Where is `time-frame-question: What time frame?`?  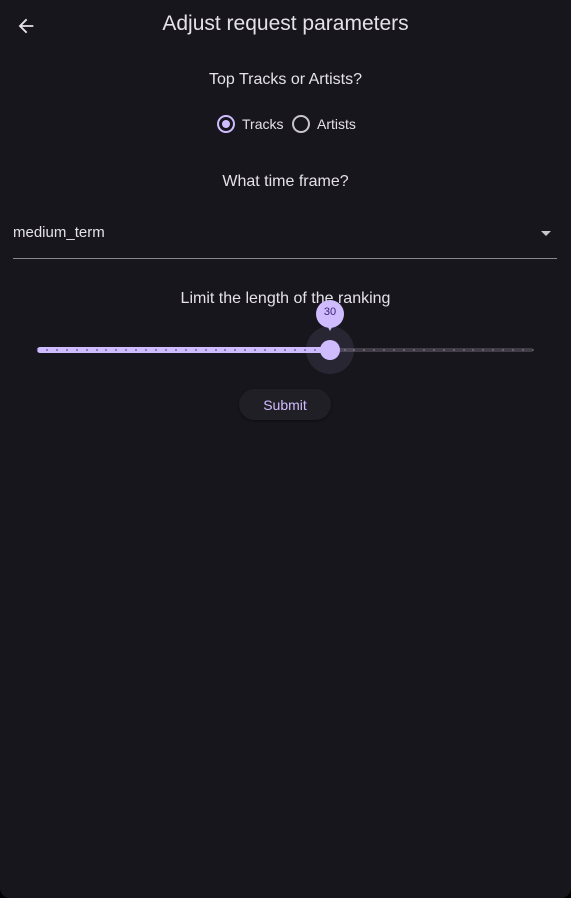 time-frame-question: What time frame? is located at coordinates (285, 181).